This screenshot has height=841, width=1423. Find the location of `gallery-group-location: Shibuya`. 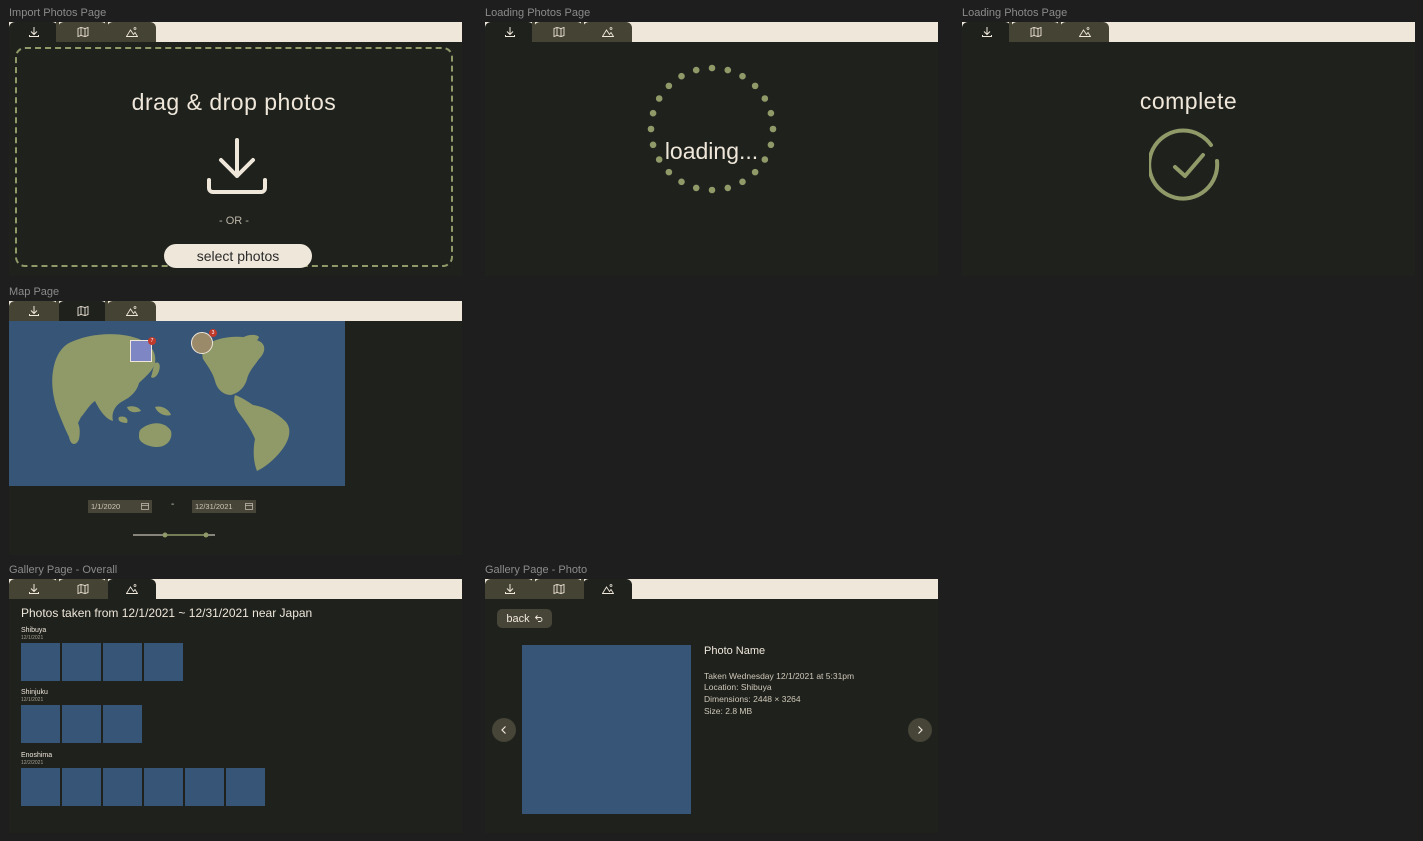

gallery-group-location: Shibuya is located at coordinates (34, 630).